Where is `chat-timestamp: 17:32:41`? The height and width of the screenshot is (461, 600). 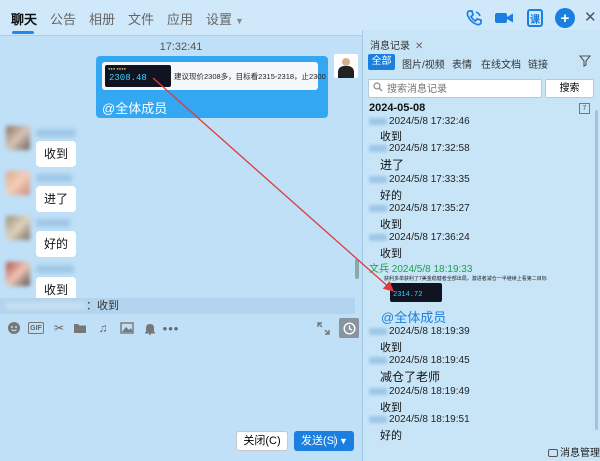 chat-timestamp: 17:32:41 is located at coordinates (181, 47).